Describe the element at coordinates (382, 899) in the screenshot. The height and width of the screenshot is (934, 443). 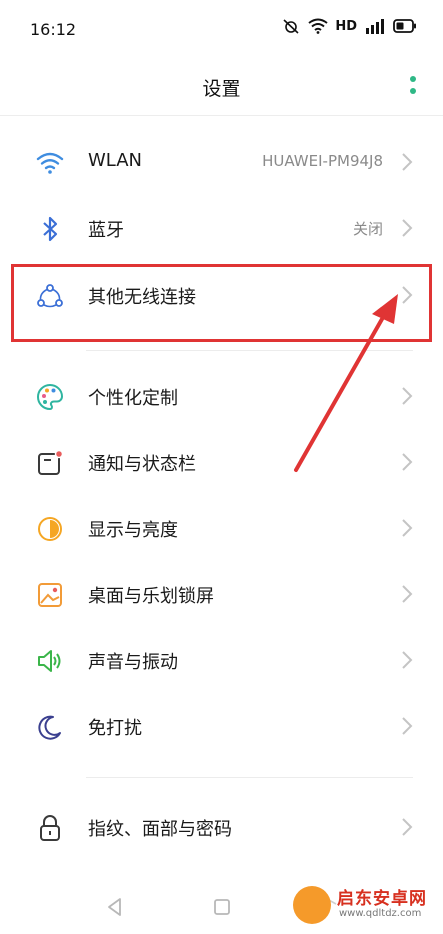
I see `watermark-title: 启东安卓网` at that location.